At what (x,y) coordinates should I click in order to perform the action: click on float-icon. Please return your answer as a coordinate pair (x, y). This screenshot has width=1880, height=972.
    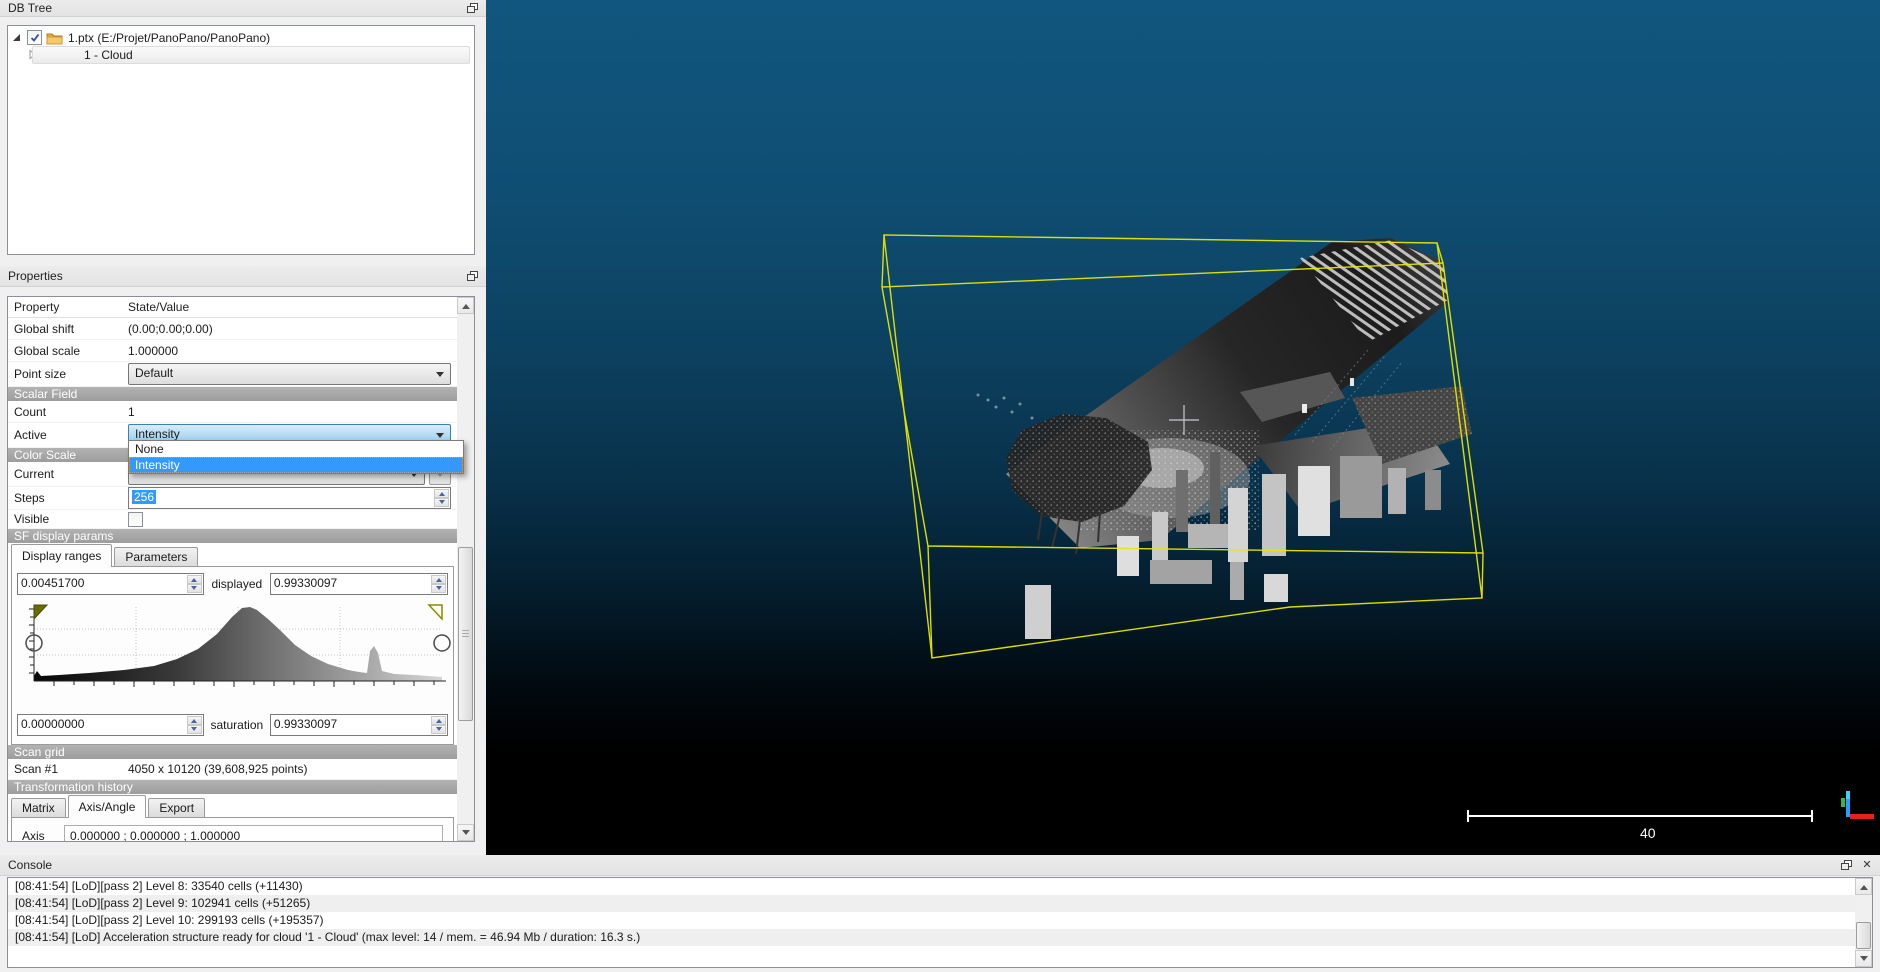
    Looking at the image, I should click on (472, 275).